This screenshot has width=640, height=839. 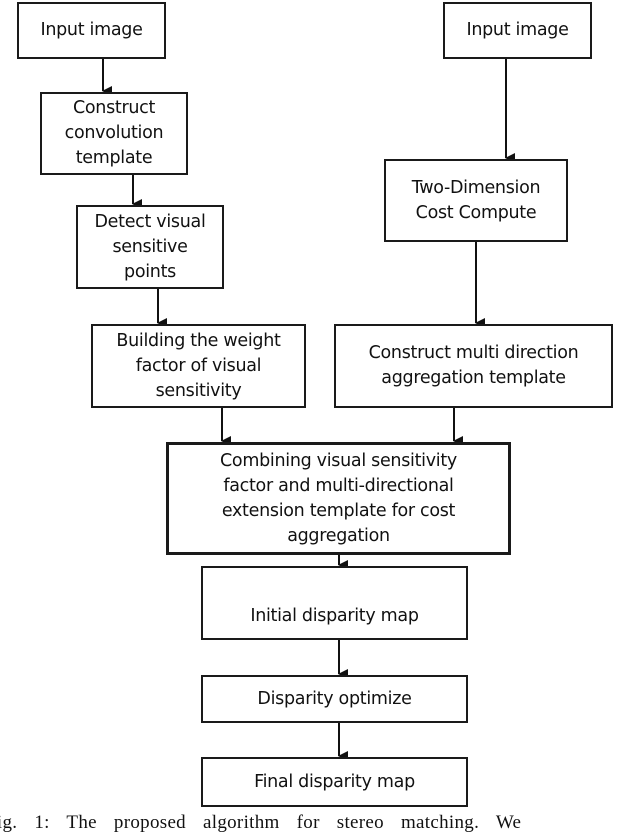 I want to click on final-disparity-map-node: Final disparity map, so click(x=334, y=782).